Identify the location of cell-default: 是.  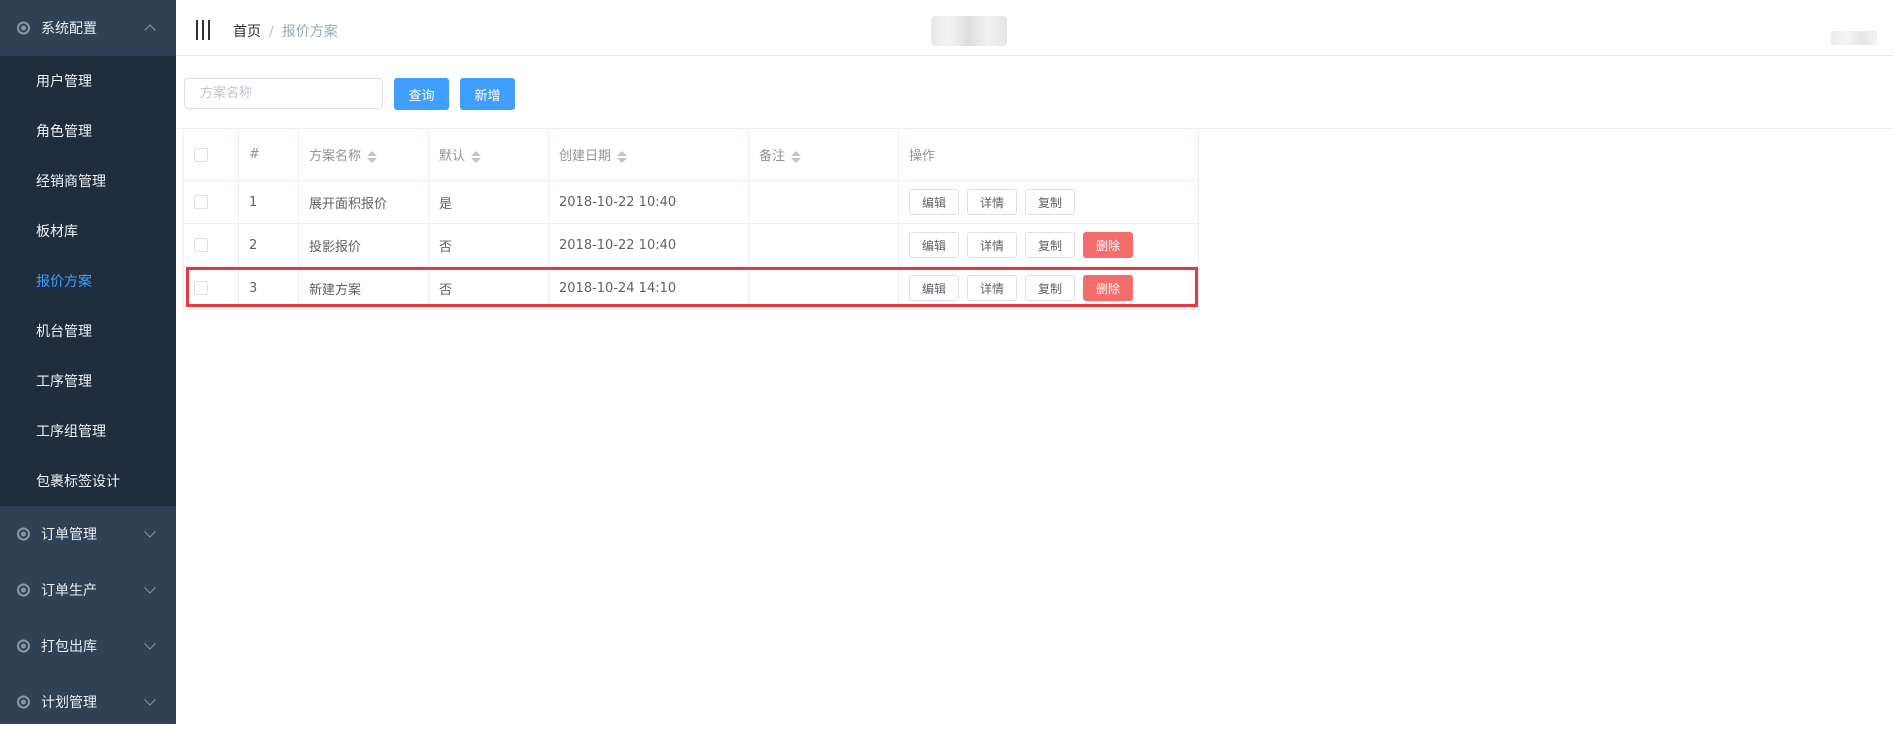
(488, 202).